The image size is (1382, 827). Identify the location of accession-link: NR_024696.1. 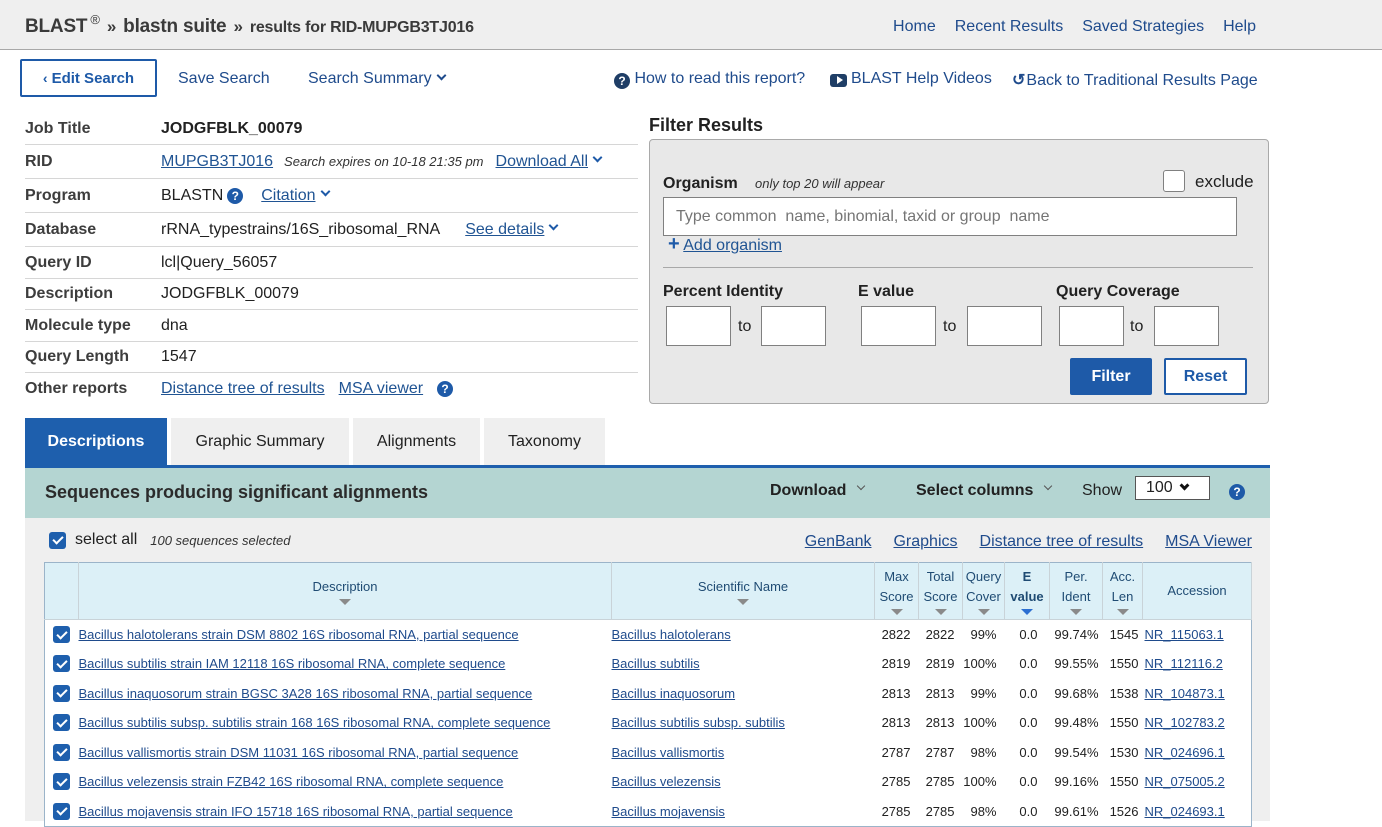
(1185, 752).